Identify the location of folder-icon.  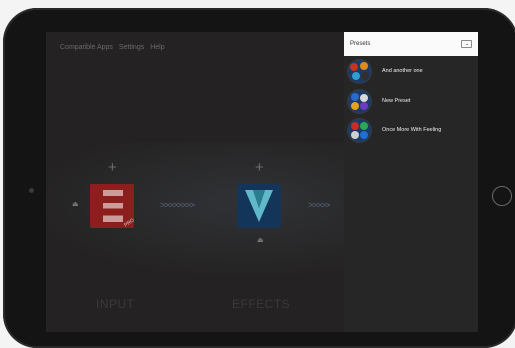
(466, 44).